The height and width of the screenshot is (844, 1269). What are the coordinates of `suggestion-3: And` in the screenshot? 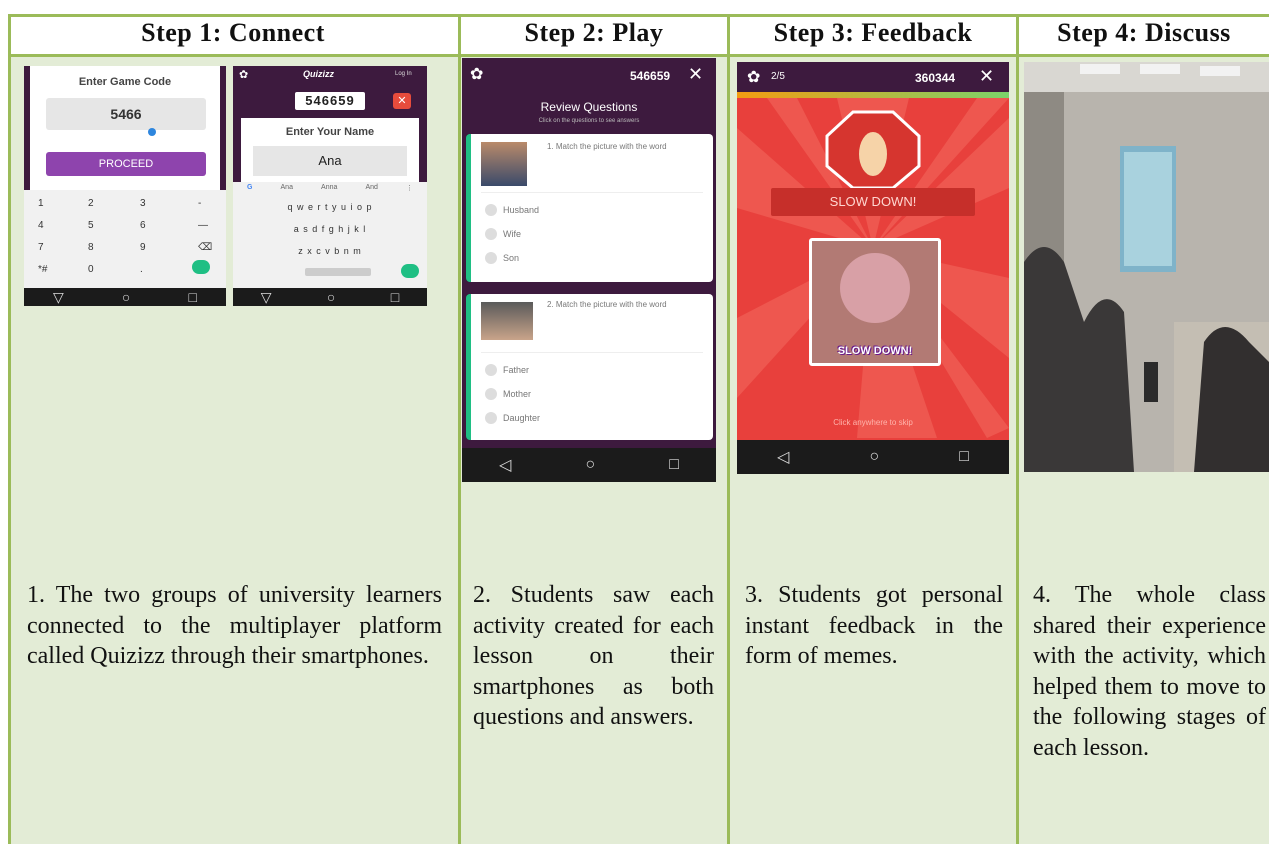 It's located at (371, 188).